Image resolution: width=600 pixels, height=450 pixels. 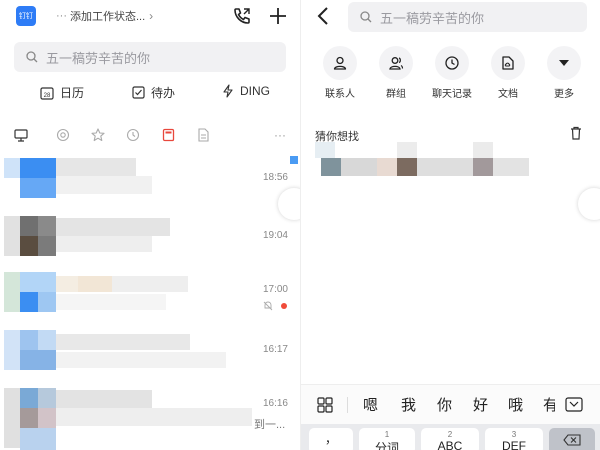 What do you see at coordinates (242, 16) in the screenshot?
I see `phone-call-icon` at bounding box center [242, 16].